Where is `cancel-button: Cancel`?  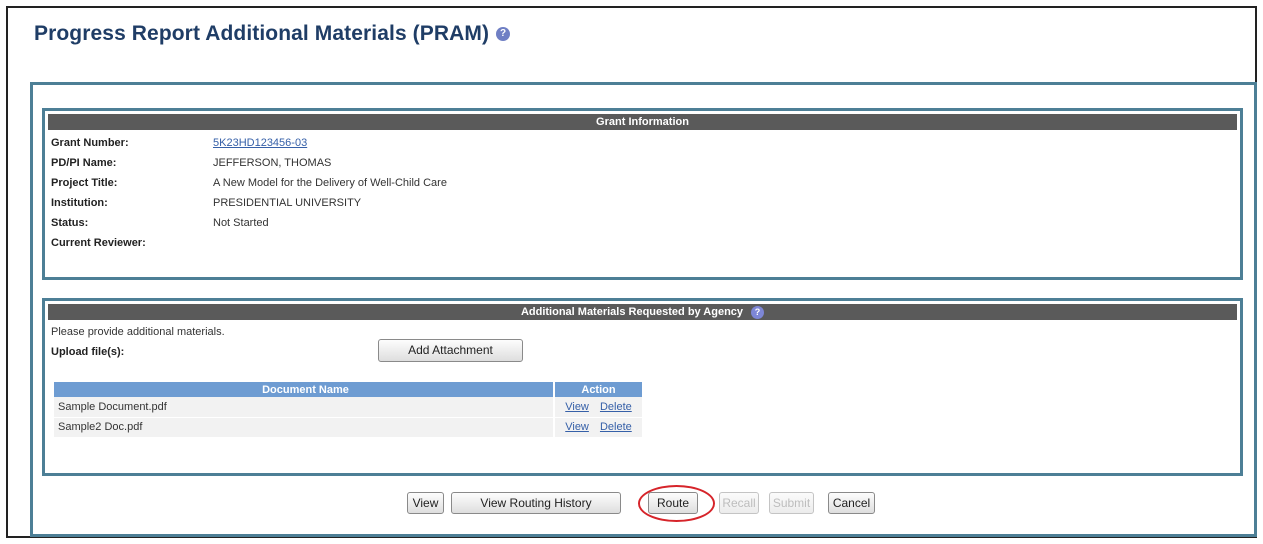
cancel-button: Cancel is located at coordinates (851, 503).